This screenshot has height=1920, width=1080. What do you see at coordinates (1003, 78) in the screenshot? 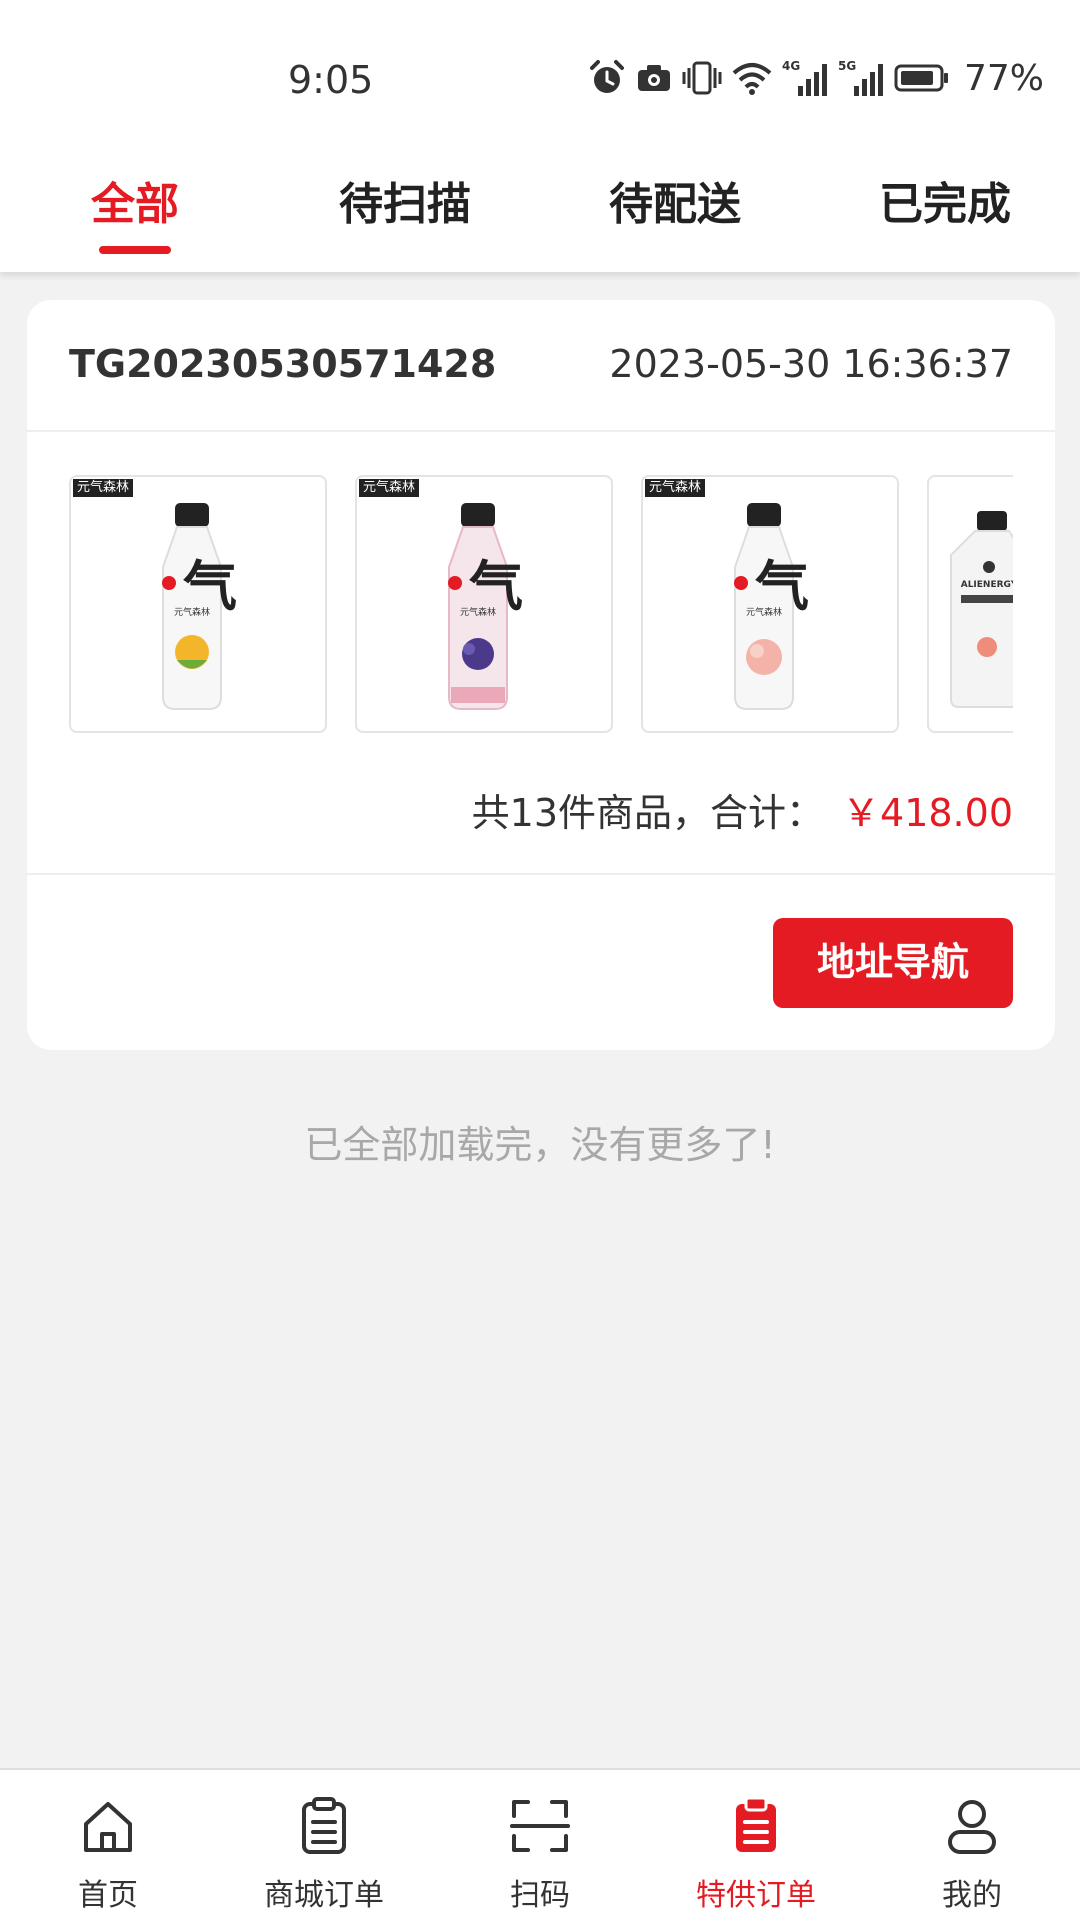
I see `battery-percent: 77%` at bounding box center [1003, 78].